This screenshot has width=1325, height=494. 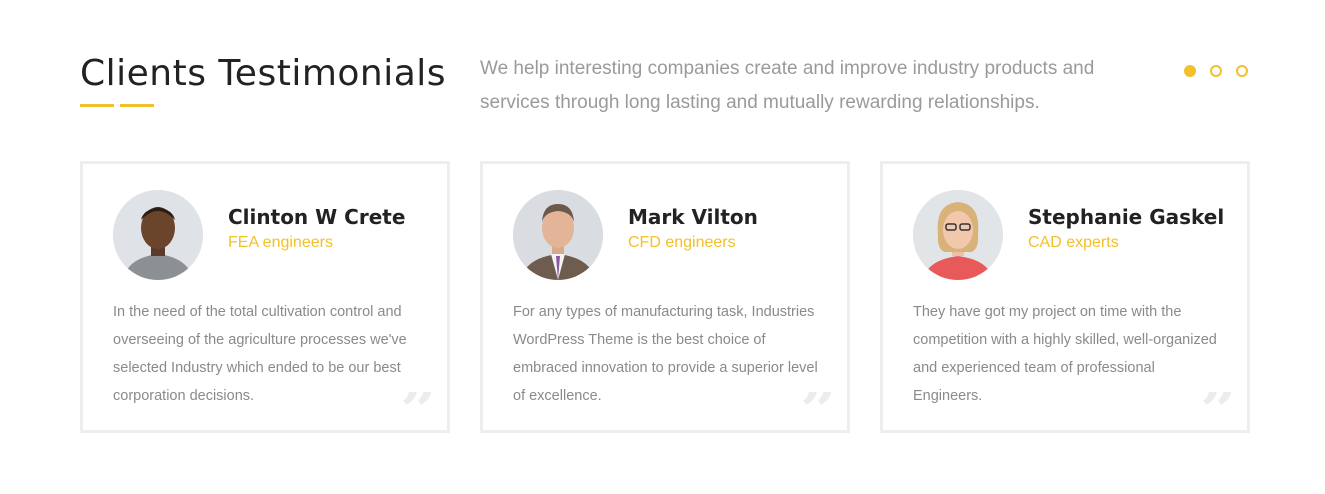 What do you see at coordinates (1073, 242) in the screenshot?
I see `testimonial-role: CAD experts` at bounding box center [1073, 242].